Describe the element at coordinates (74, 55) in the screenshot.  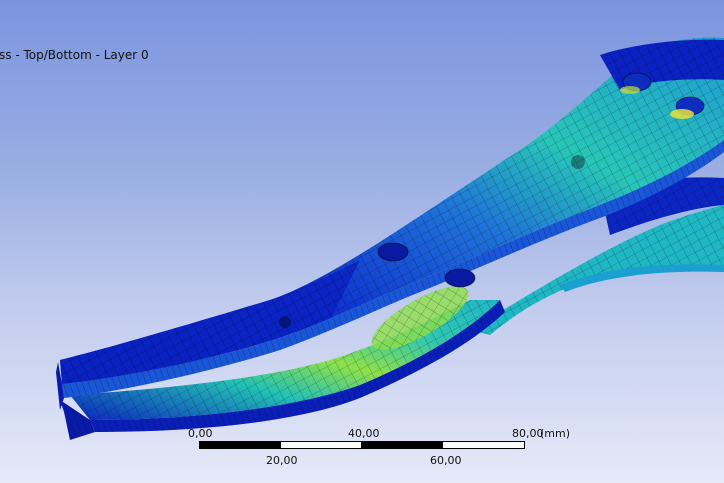
I see `result-title-label: ss - Top/Bottom - Layer 0` at that location.